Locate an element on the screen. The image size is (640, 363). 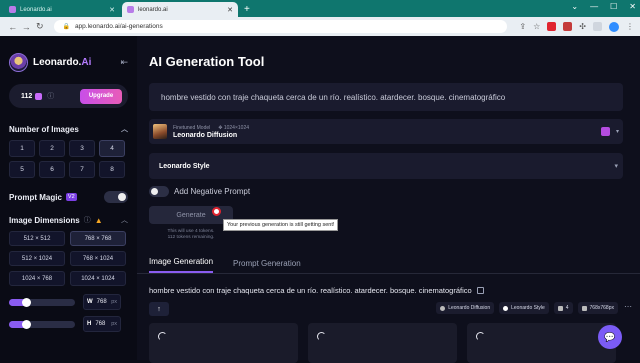
image-dimensions-header: Image Dimensions ⓘ ▲ ︿ is located at coordinates (68, 220).